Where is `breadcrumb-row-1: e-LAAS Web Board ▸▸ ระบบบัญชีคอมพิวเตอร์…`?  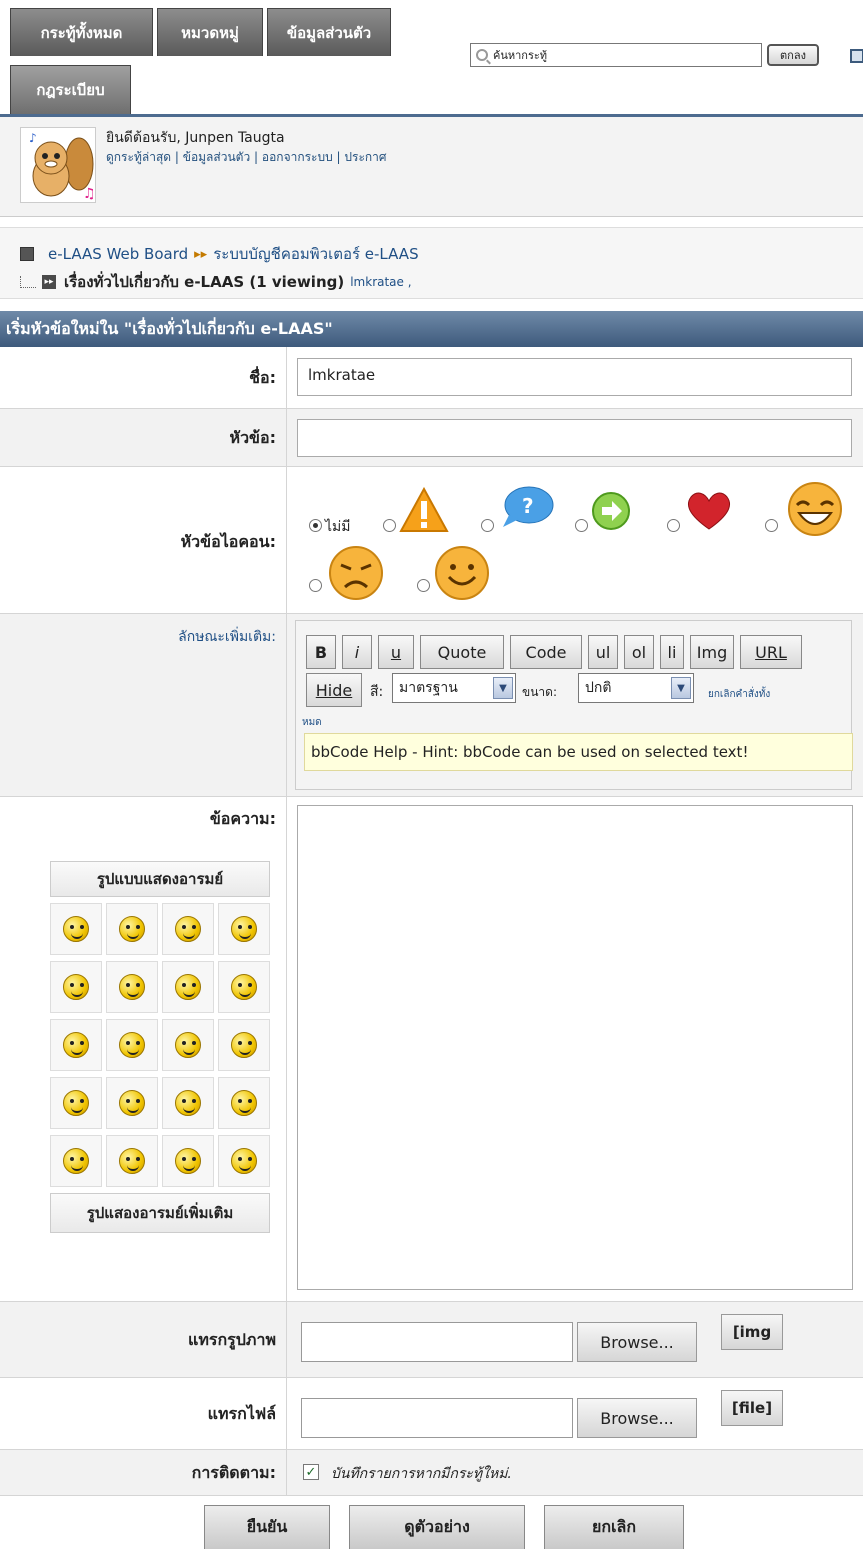
breadcrumb-row-1: e-LAAS Web Board ▸▸ ระบบบัญชีคอมพิวเตอร์… is located at coordinates (219, 254).